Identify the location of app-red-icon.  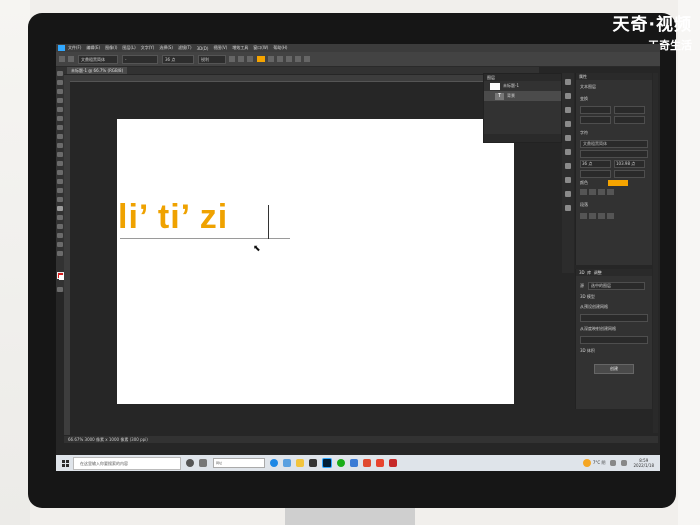
(393, 463).